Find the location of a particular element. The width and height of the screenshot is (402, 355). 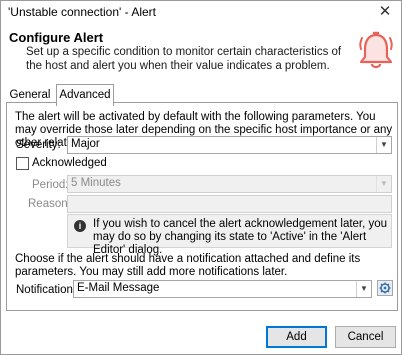

severity-value: Major is located at coordinates (85, 144).